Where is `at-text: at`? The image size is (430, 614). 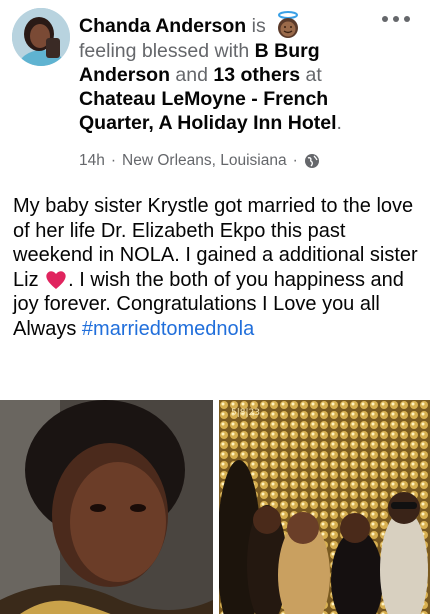
at-text: at is located at coordinates (311, 75).